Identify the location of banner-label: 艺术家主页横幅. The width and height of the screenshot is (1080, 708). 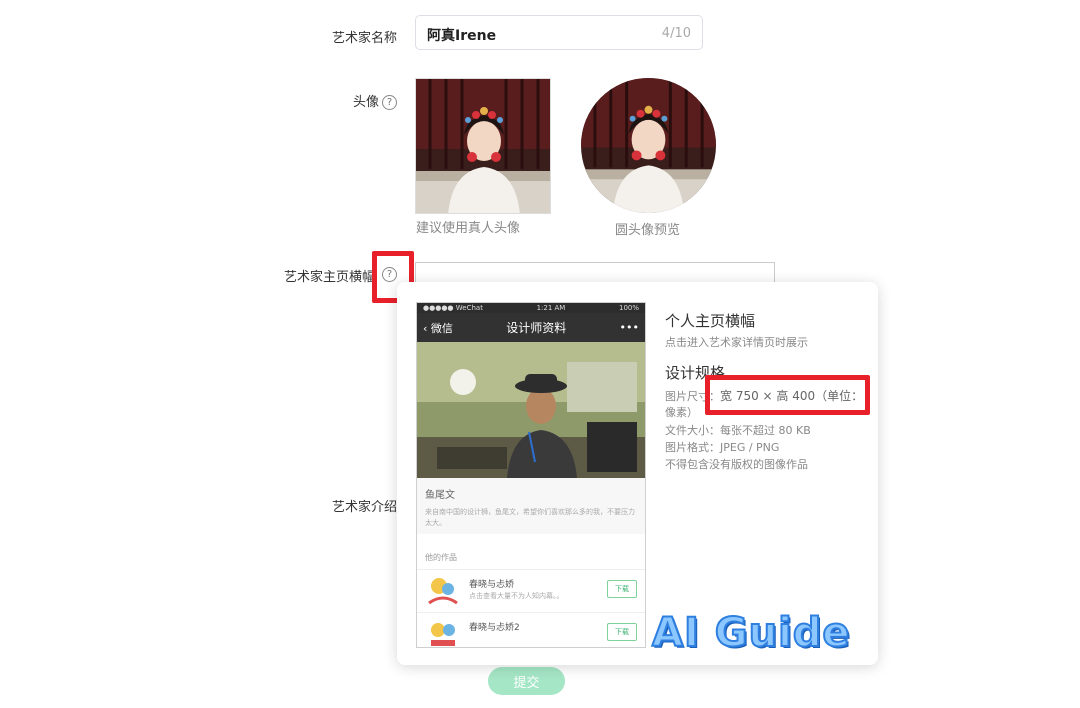
(329, 277).